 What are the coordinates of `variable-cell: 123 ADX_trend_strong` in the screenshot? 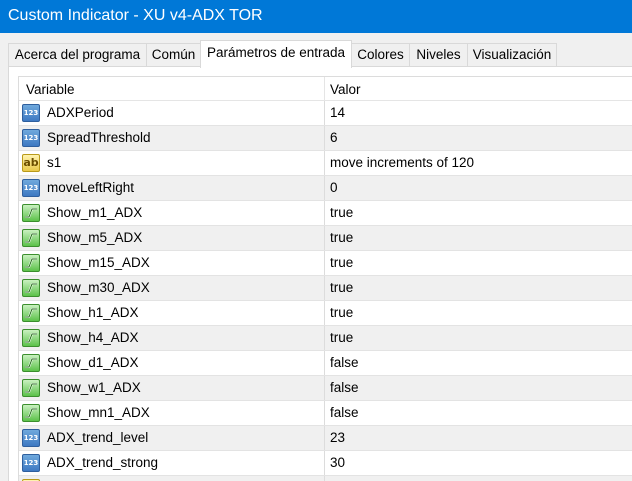 It's located at (172, 463).